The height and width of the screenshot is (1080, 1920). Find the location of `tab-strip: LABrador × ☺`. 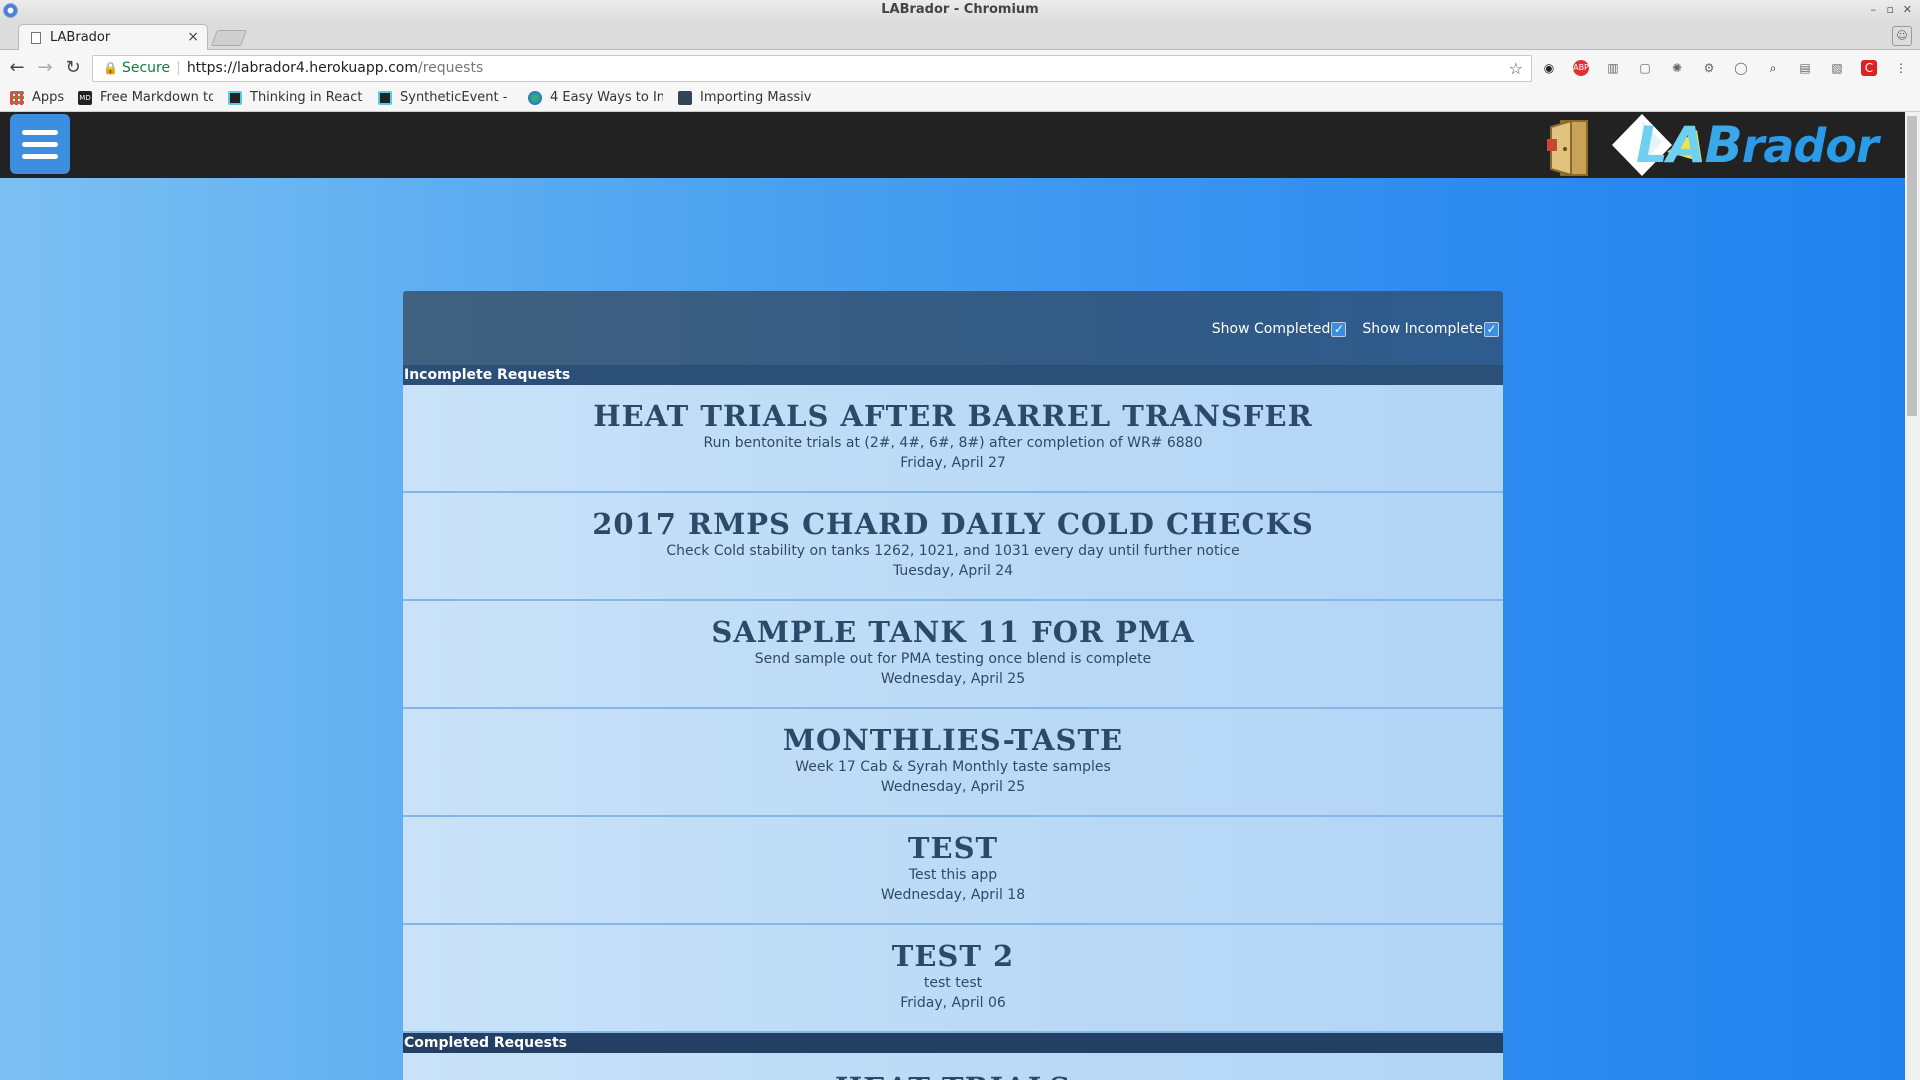

tab-strip: LABrador × ☺ is located at coordinates (960, 36).